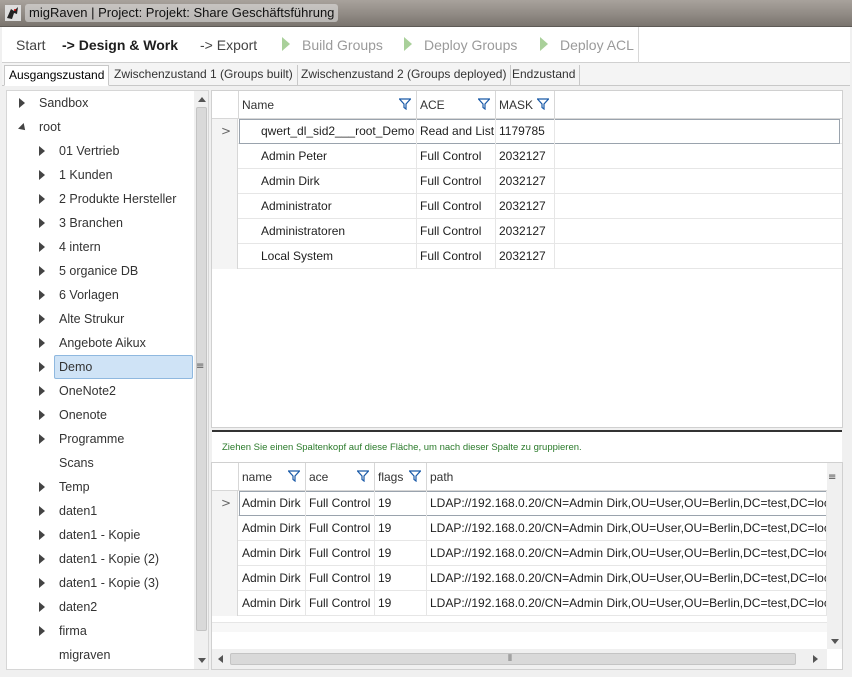  What do you see at coordinates (456, 131) in the screenshot?
I see `cell-ace: Read and List` at bounding box center [456, 131].